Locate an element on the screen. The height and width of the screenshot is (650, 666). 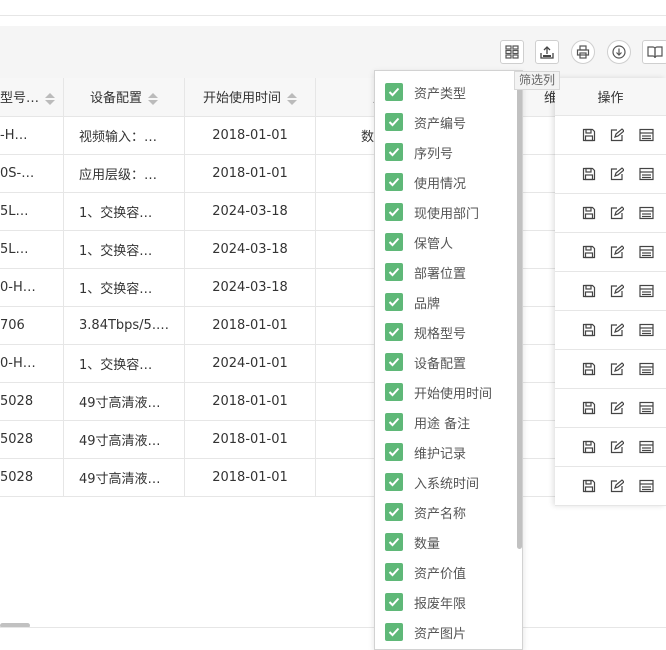
column-filter-label: 资产类型 is located at coordinates (440, 94).